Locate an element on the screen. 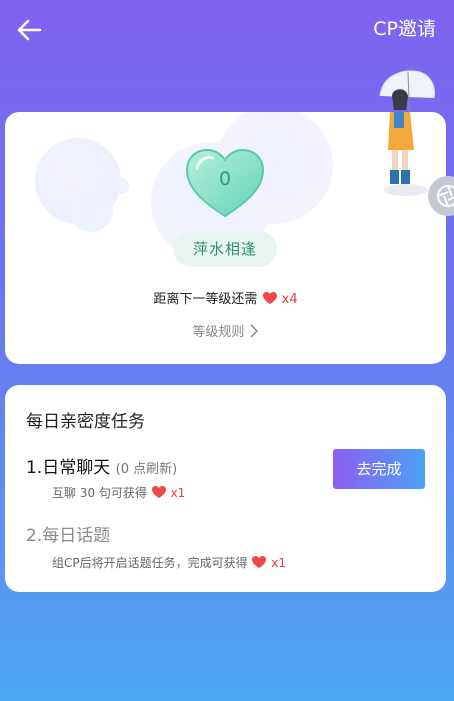 Image resolution: width=454 pixels, height=701 pixels. arrow-left-icon is located at coordinates (29, 30).